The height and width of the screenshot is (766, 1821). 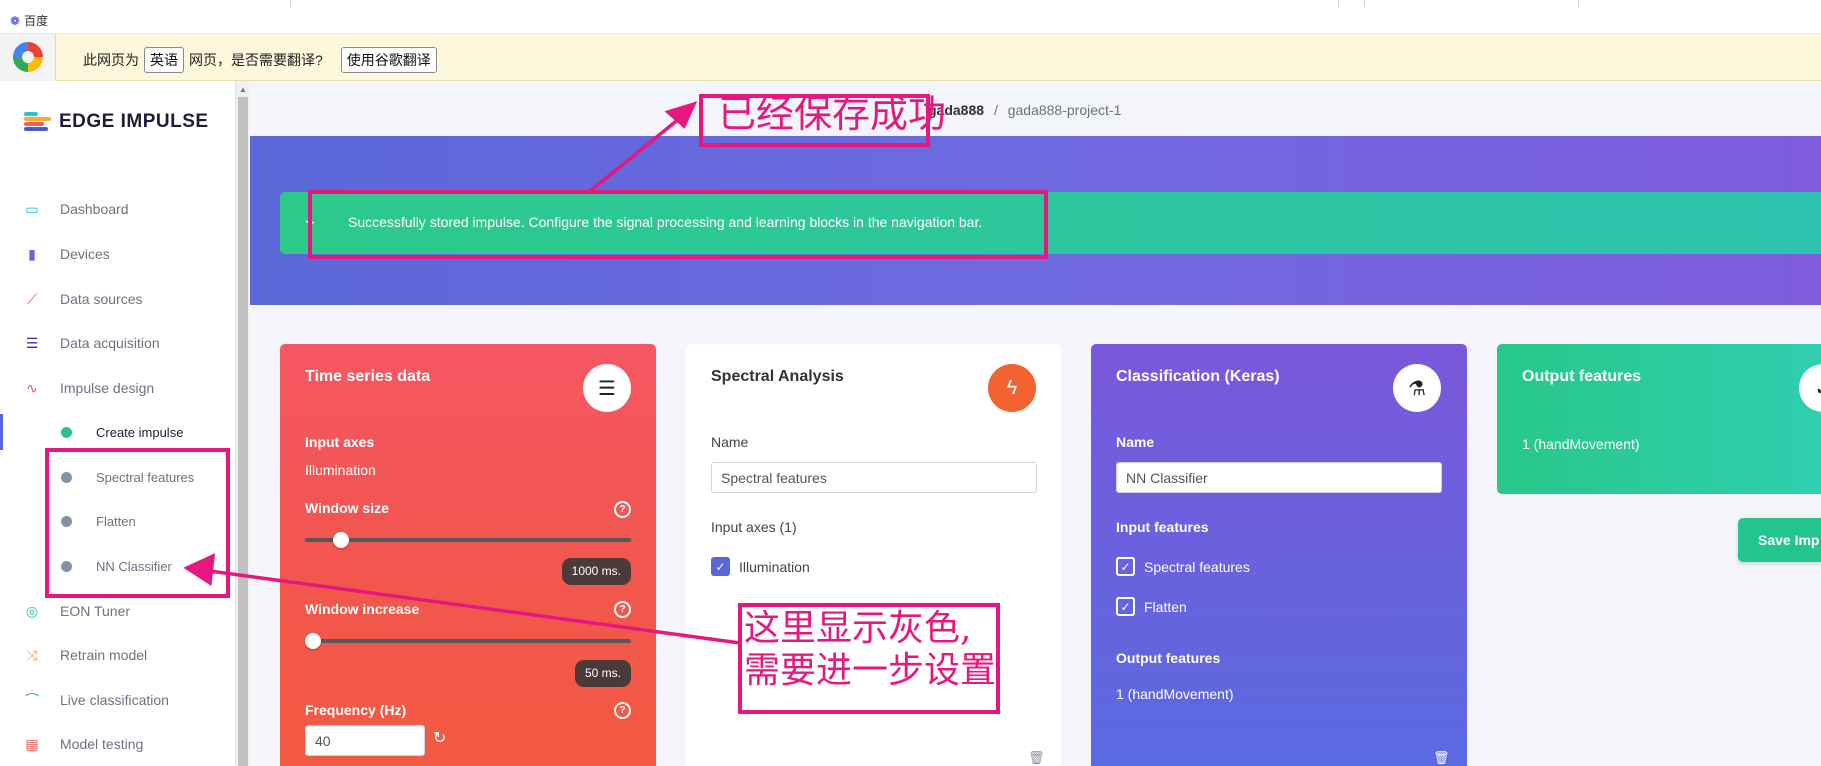 What do you see at coordinates (1810, 388) in the screenshot?
I see `check-icon: ✓` at bounding box center [1810, 388].